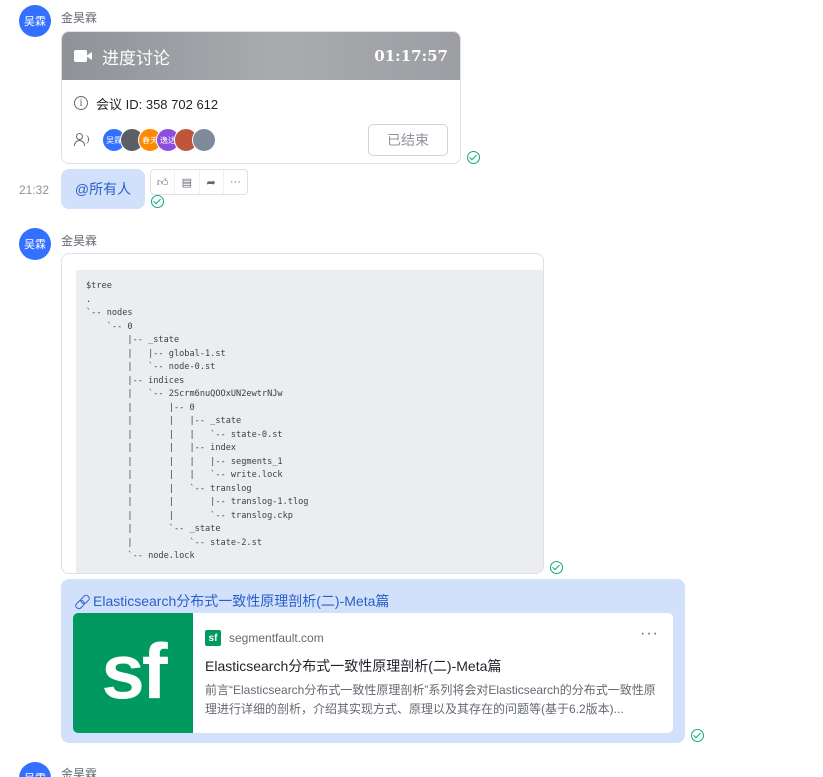  What do you see at coordinates (261, 56) in the screenshot?
I see `meeting-header: 进度讨论 01:17:57` at bounding box center [261, 56].